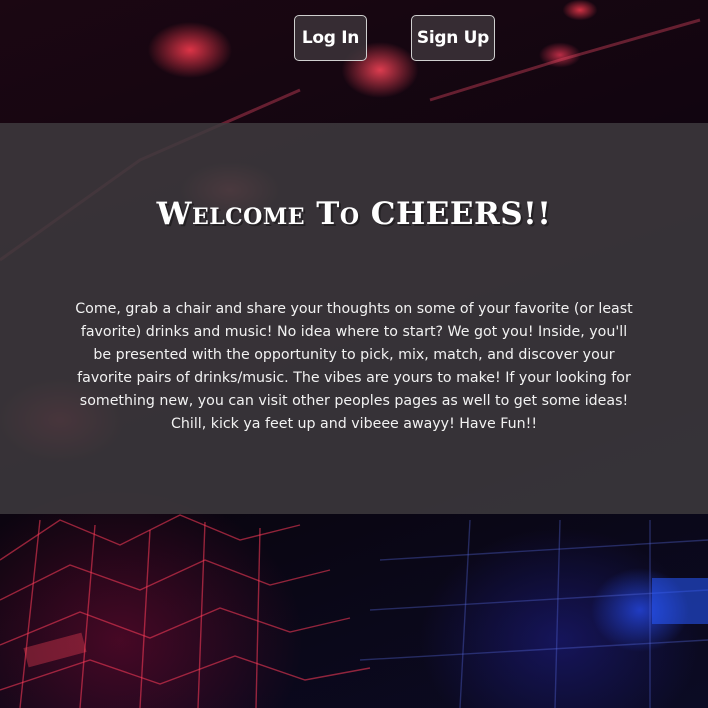  What do you see at coordinates (354, 214) in the screenshot?
I see `page-title: Welcome To CHEERS!!` at bounding box center [354, 214].